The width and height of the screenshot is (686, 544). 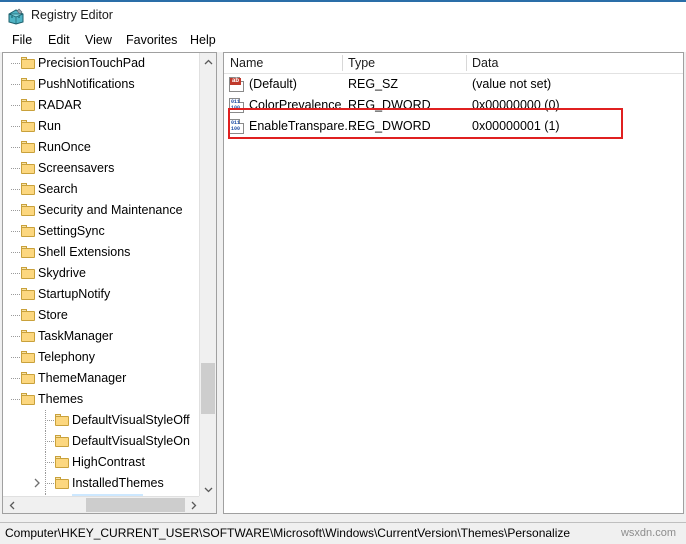 What do you see at coordinates (343, 40) in the screenshot?
I see `menu-bar: File Edit View Favorites Help` at bounding box center [343, 40].